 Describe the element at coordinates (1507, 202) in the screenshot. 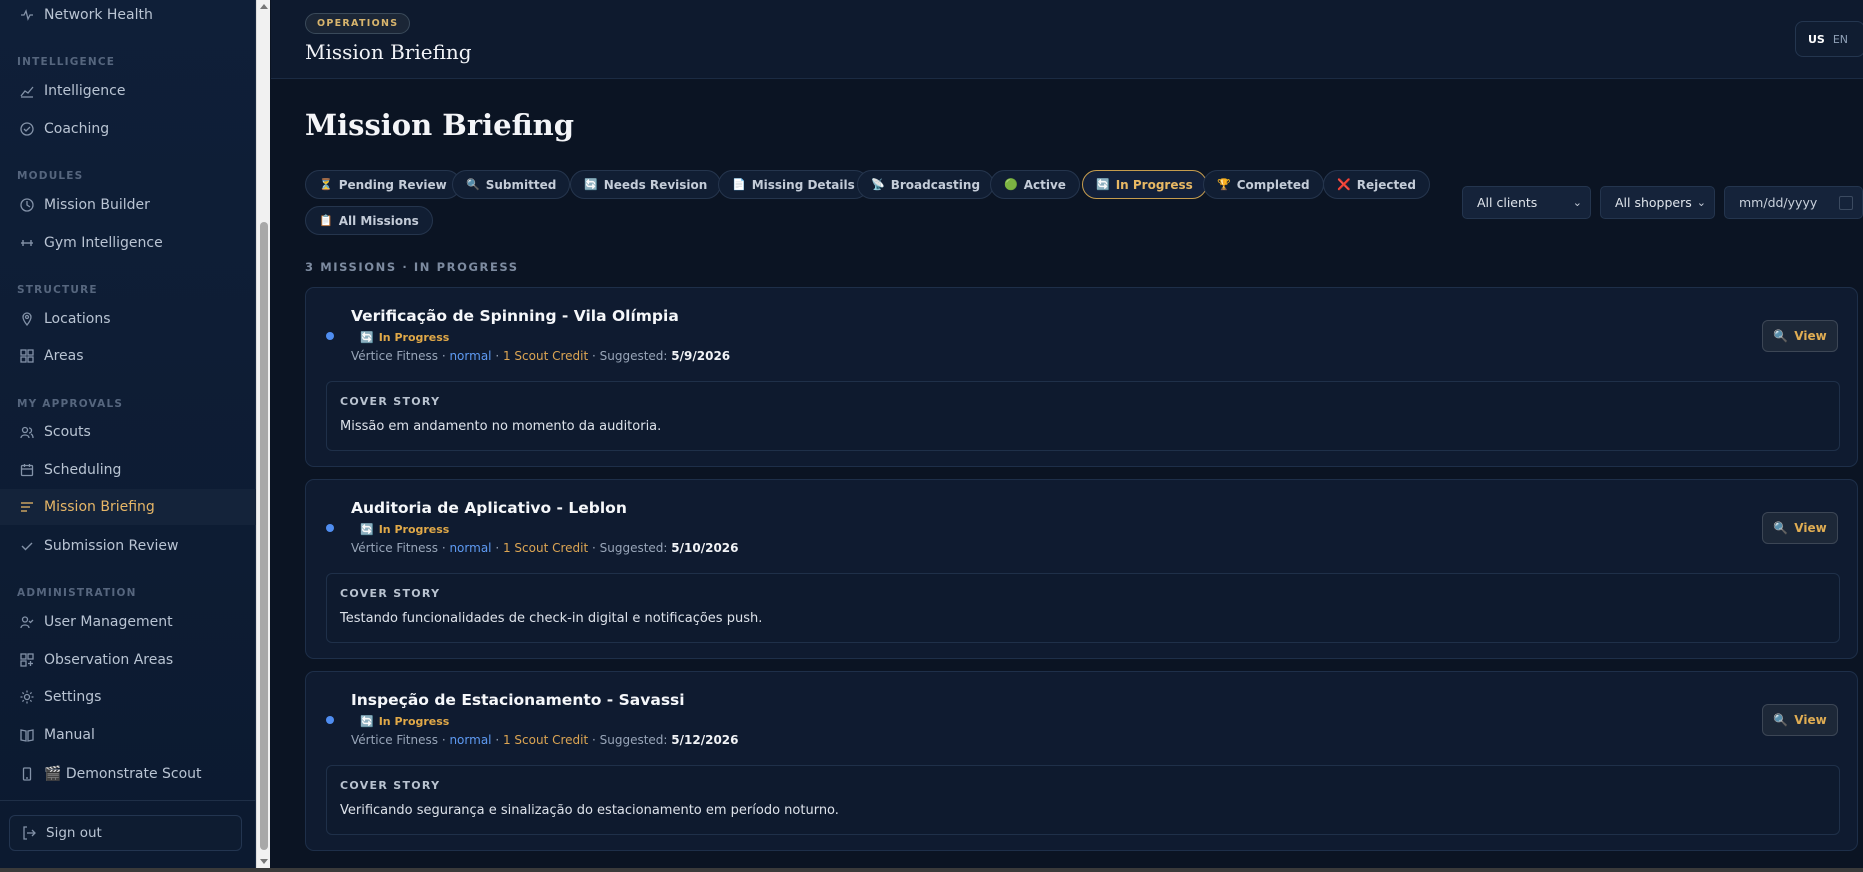

I see `client-select-value: All clients` at that location.